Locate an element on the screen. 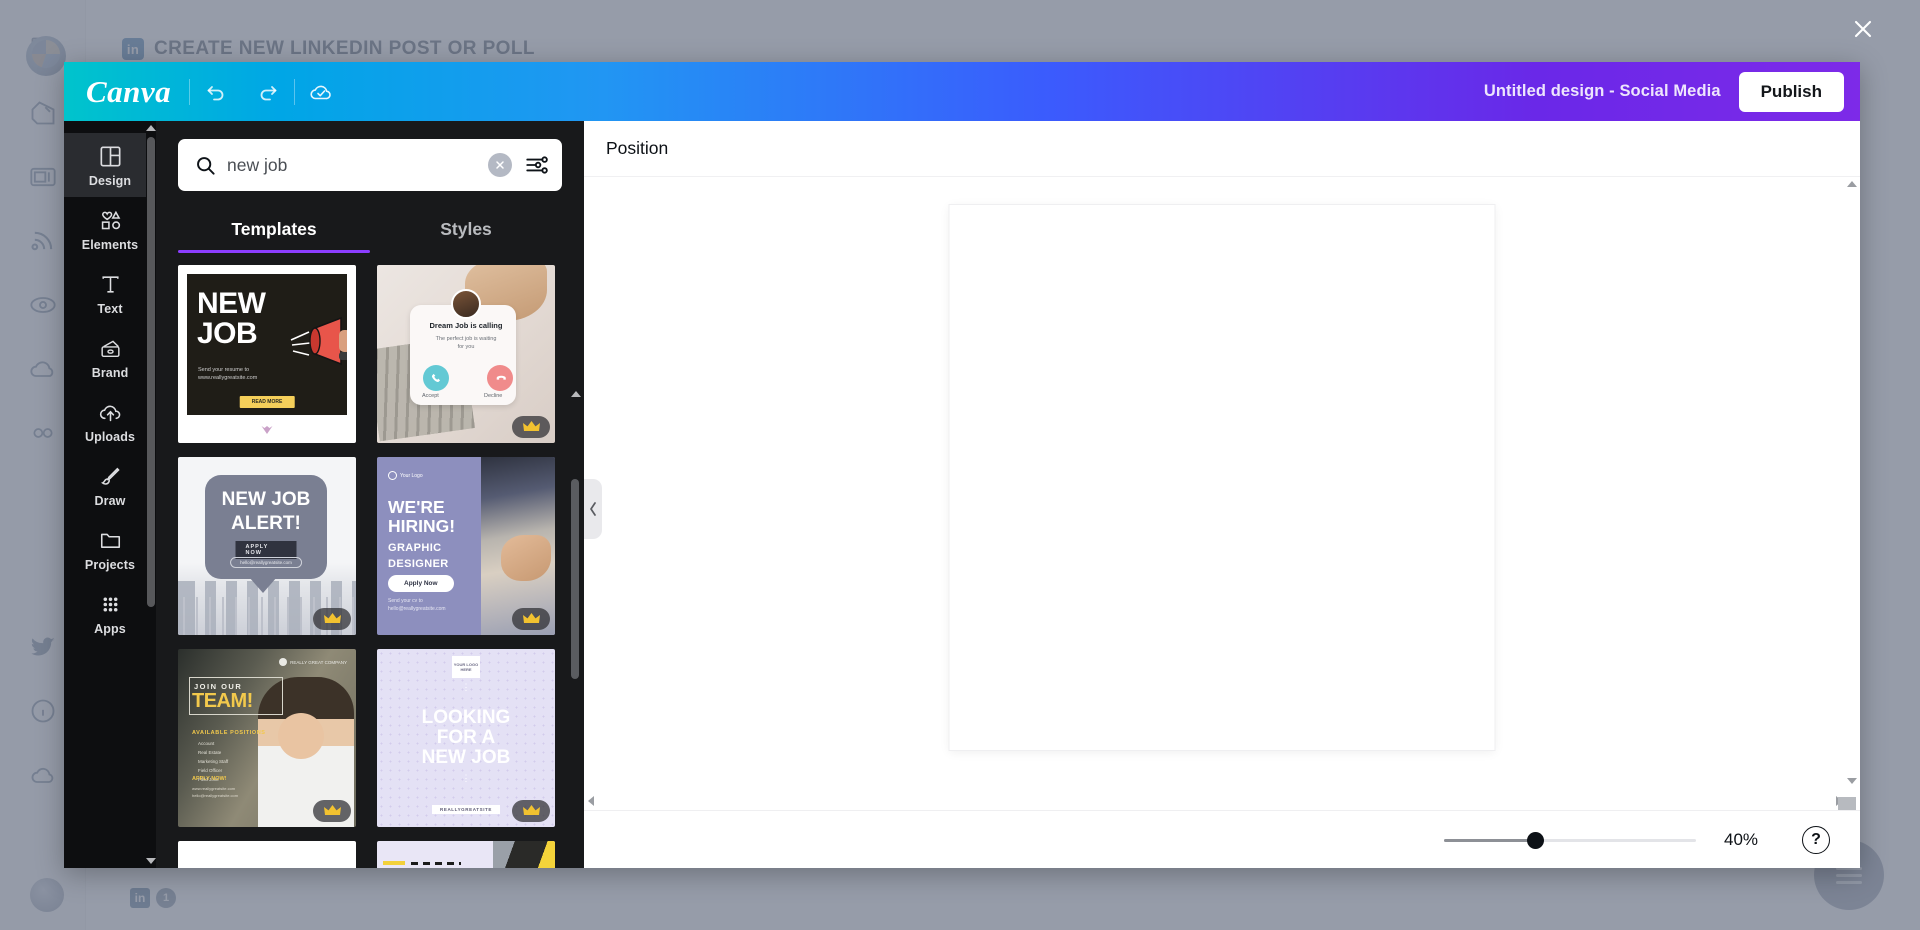 Image resolution: width=1920 pixels, height=930 pixels. redo-button is located at coordinates (268, 92).